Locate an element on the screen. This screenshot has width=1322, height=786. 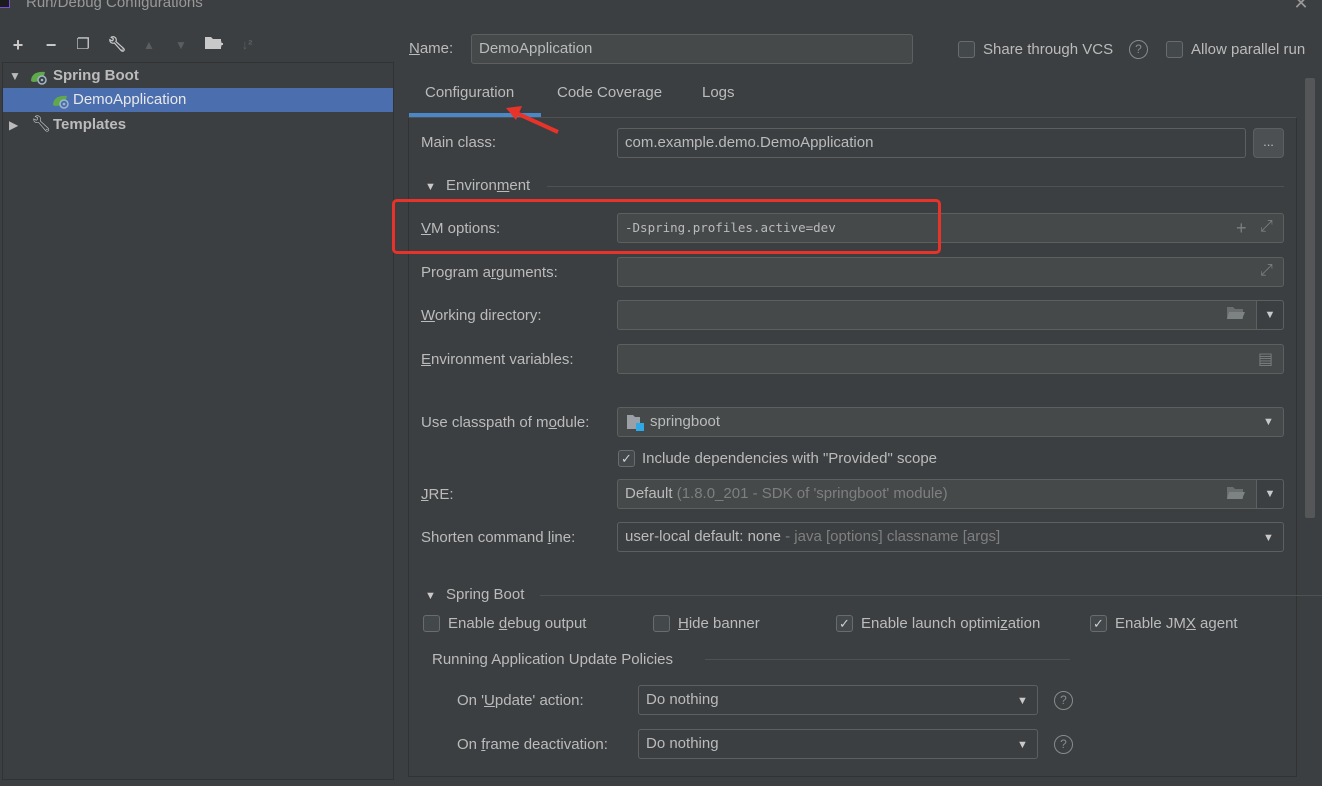
tab-logs: Logs is located at coordinates (718, 96).